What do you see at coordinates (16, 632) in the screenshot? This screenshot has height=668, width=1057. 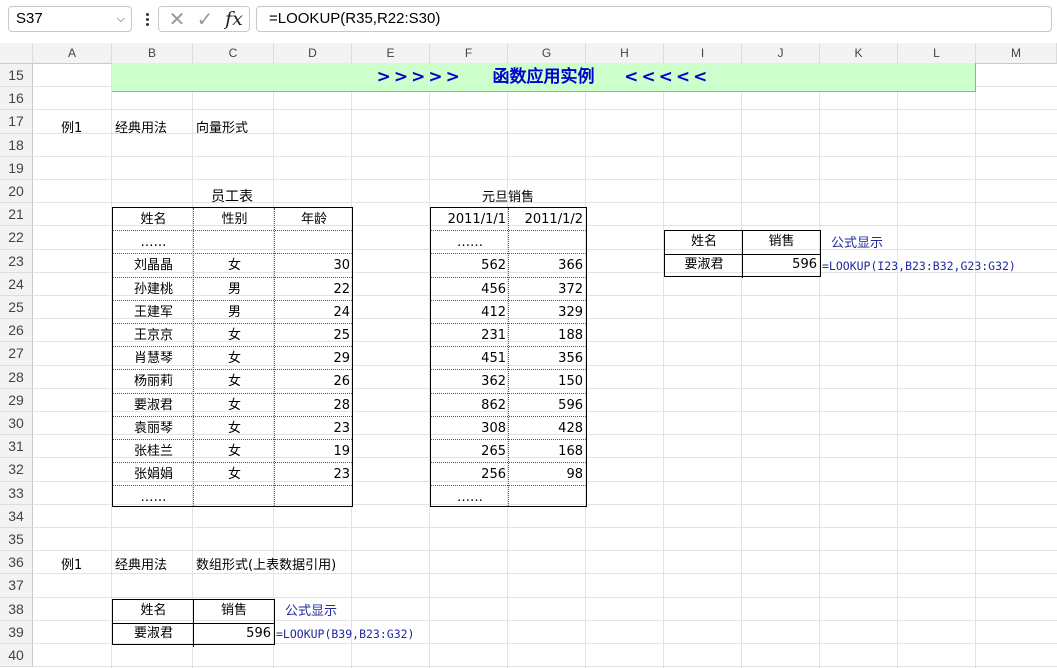 I see `row-header-39: 39` at bounding box center [16, 632].